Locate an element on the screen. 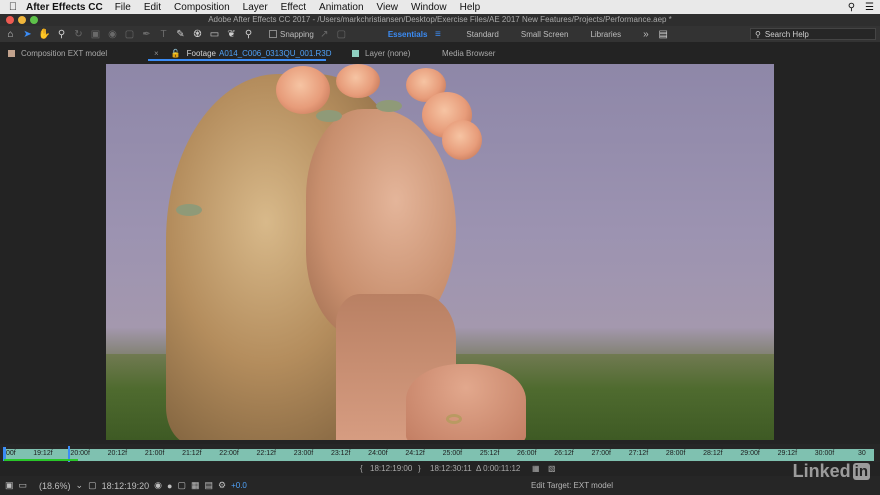 The height and width of the screenshot is (495, 880). mask-visibility-icon: ▤ is located at coordinates (208, 485).